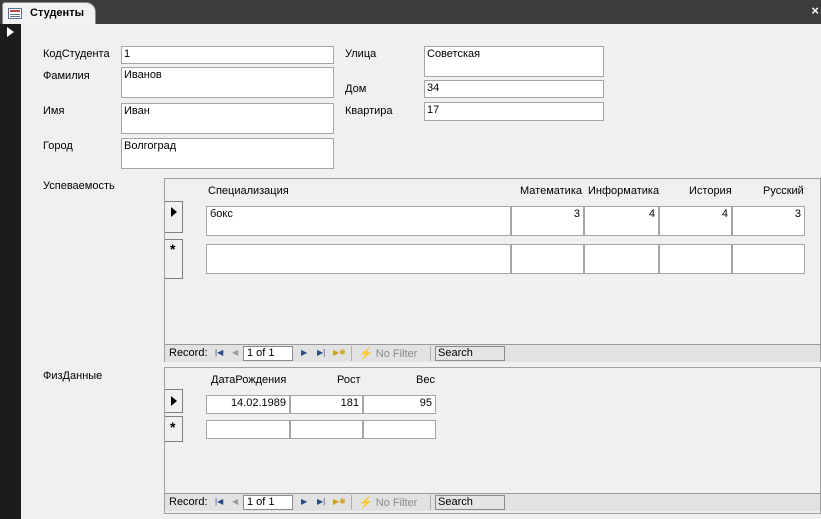 Image resolution: width=821 pixels, height=519 pixels. I want to click on document-tab-bar: Студенты ×, so click(410, 12).